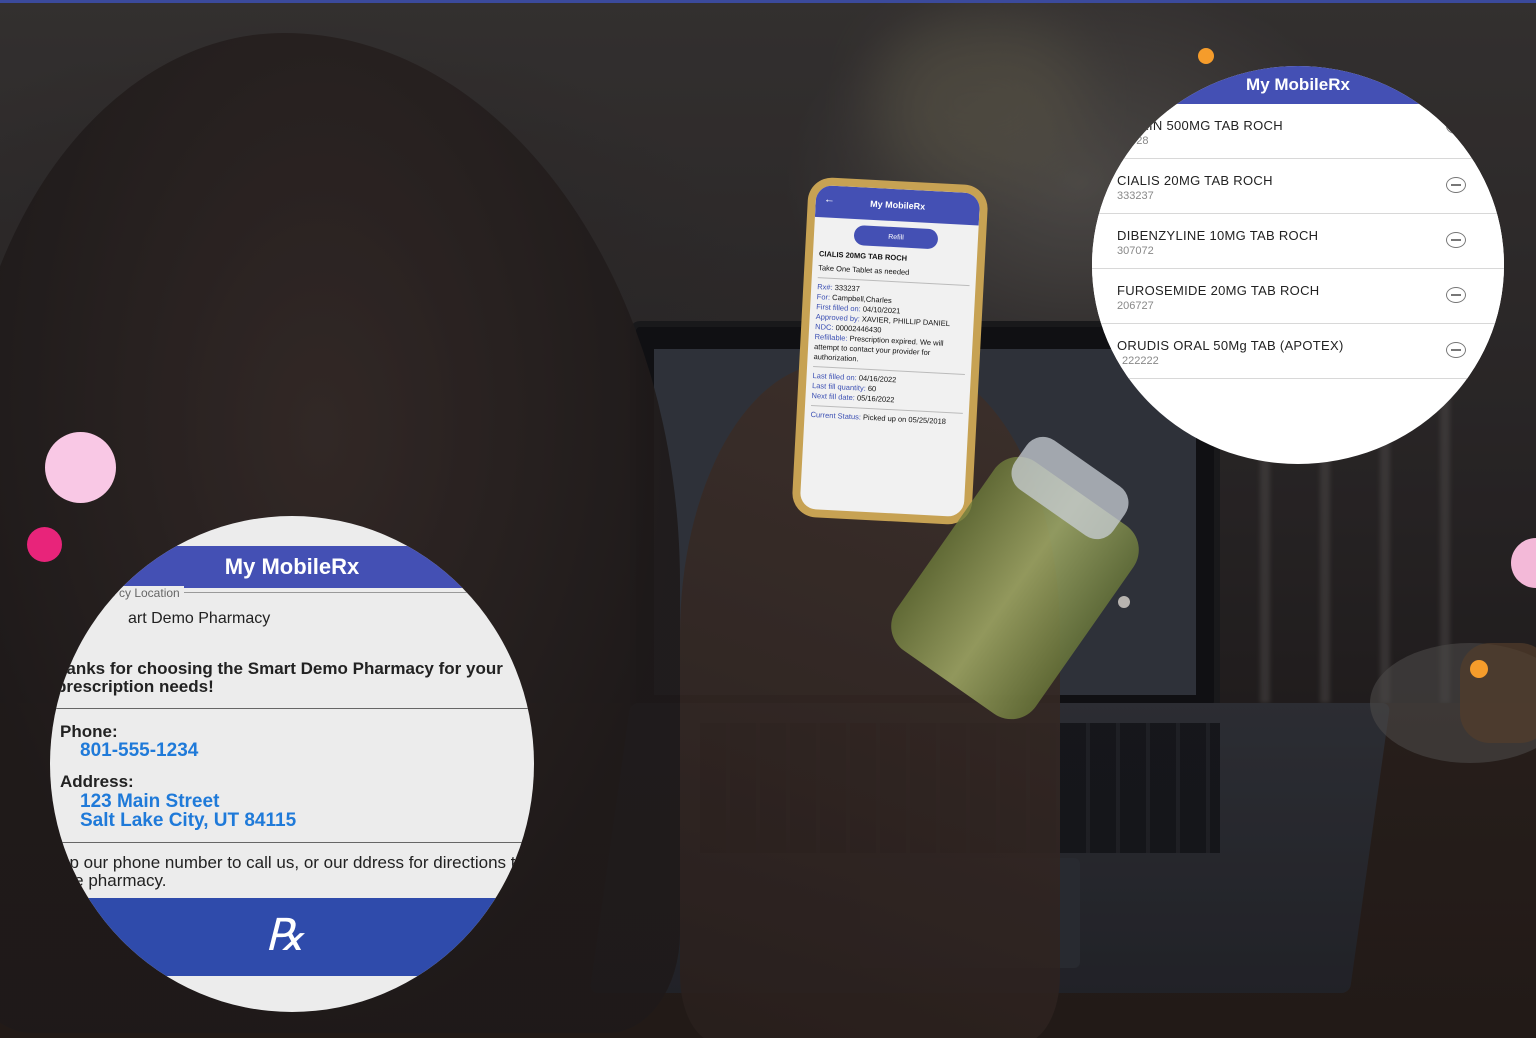 This screenshot has height=1038, width=1536. I want to click on list-item: DIBENZYLINE 10MG TAB ROCH 307072, so click(1298, 241).